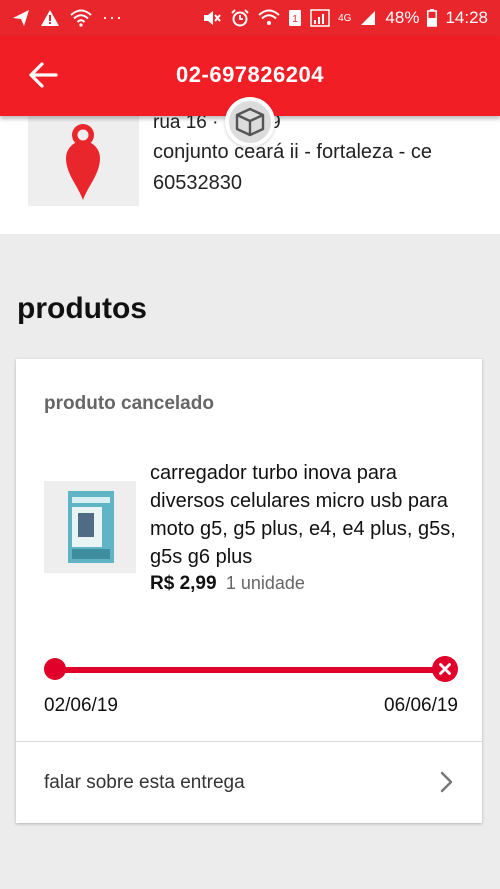 The image size is (500, 889). I want to click on cancelled-x-icon, so click(445, 669).